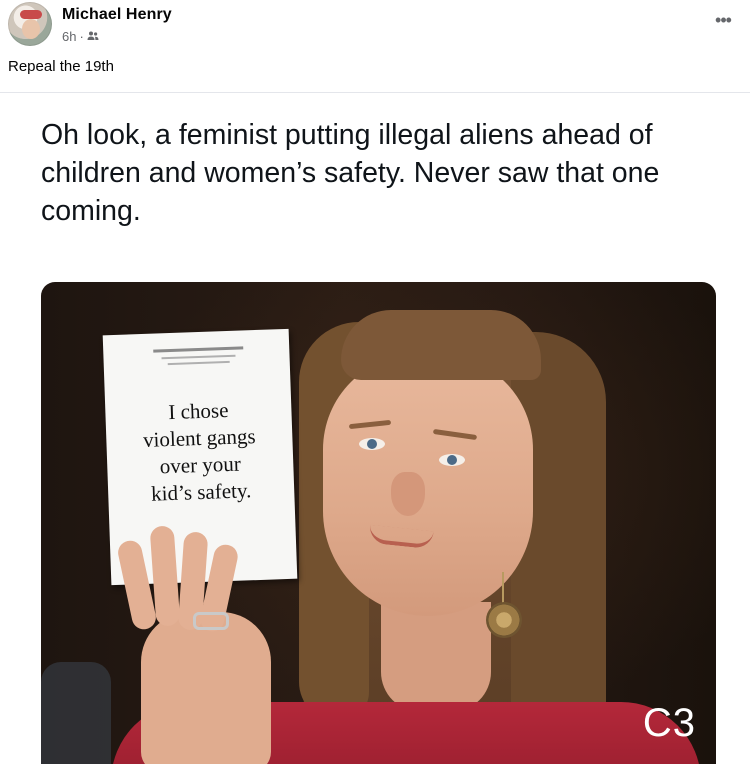 Image resolution: width=750 pixels, height=764 pixels. Describe the element at coordinates (61, 66) in the screenshot. I see `post-caption: Repeal the 19th` at that location.